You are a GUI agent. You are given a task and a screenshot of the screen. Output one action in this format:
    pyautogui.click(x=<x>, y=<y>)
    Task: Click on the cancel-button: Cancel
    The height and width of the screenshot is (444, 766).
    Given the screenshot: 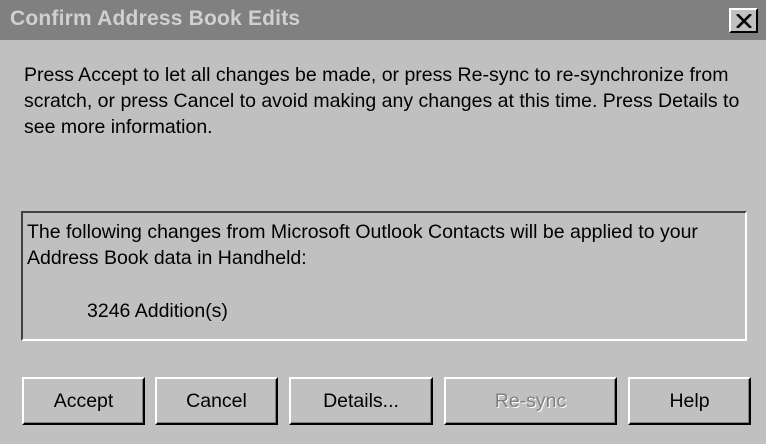 What is the action you would take?
    pyautogui.click(x=216, y=401)
    